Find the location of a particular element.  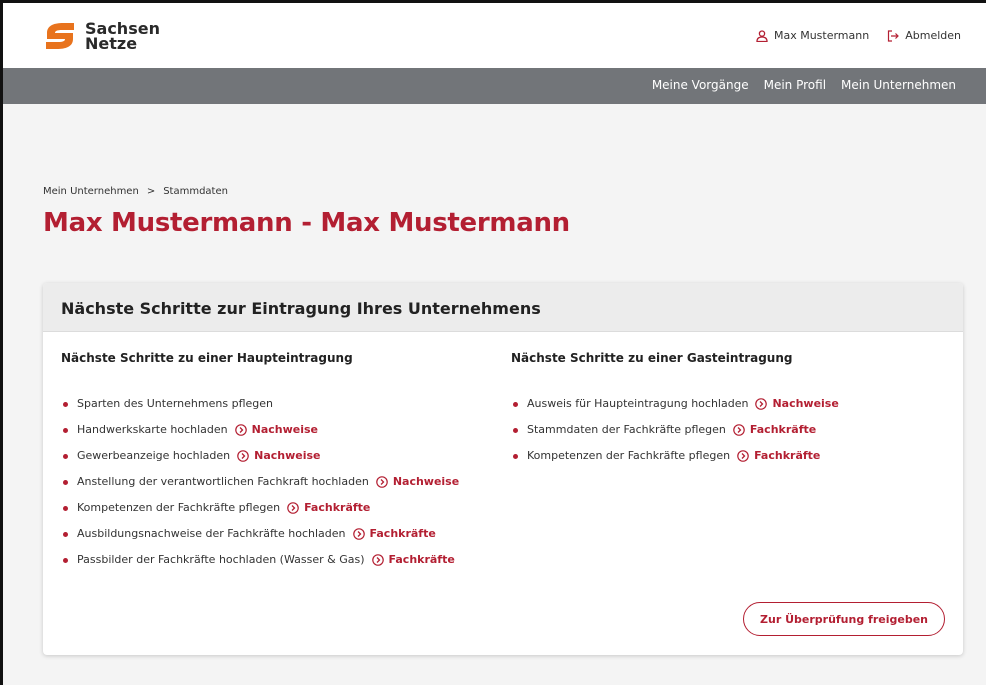

logout-label: Abmelden is located at coordinates (933, 35).